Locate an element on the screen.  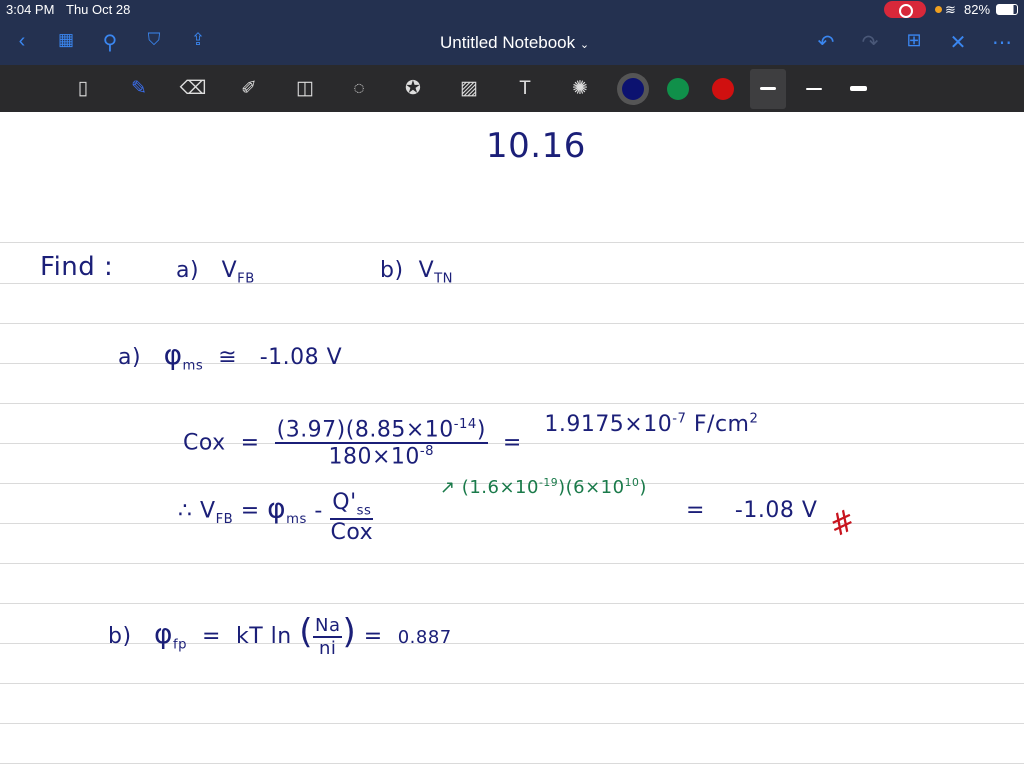
laser-pointer-icon: ✺ is located at coordinates (580, 89).